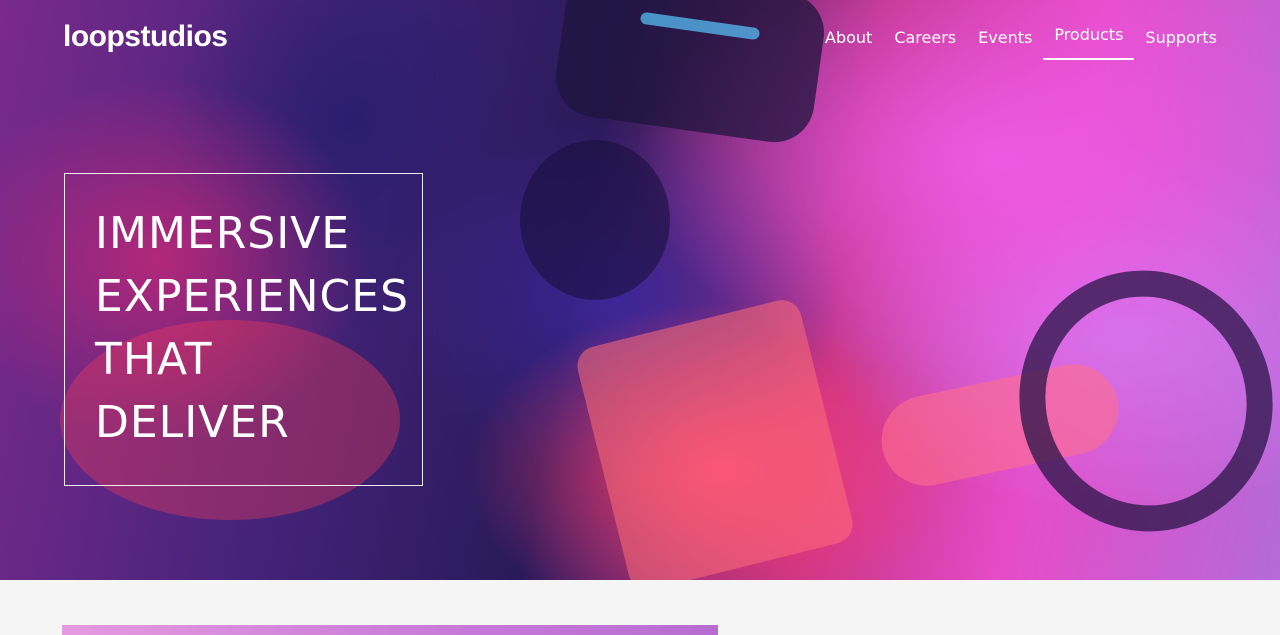  What do you see at coordinates (848, 31) in the screenshot?
I see `nav-item-about: About` at bounding box center [848, 31].